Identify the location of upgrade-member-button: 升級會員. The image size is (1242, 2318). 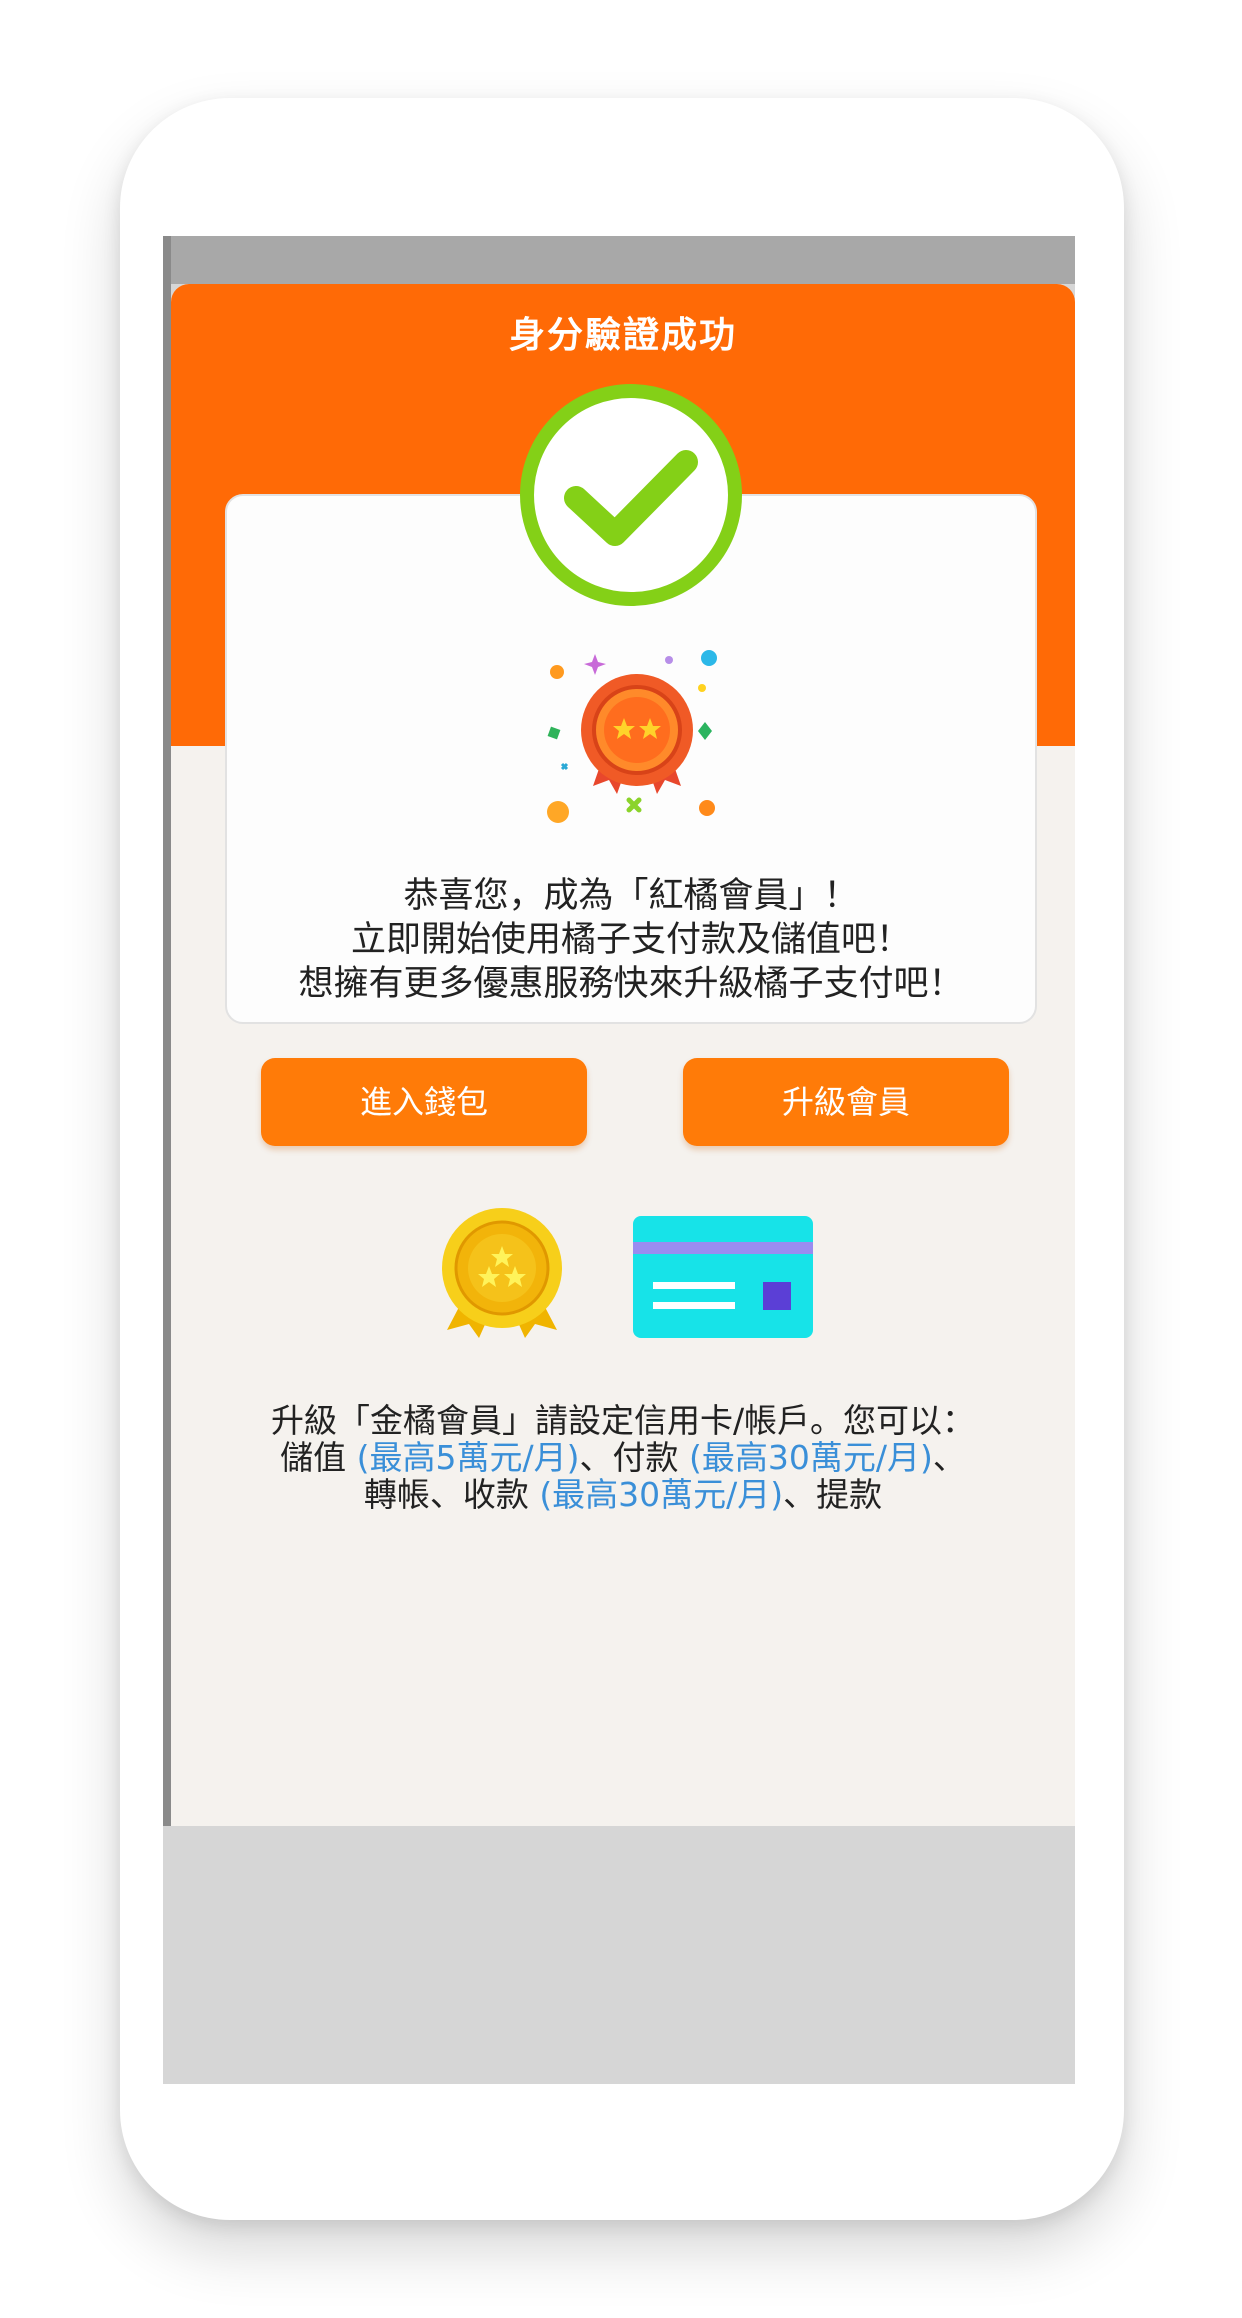
(846, 1102).